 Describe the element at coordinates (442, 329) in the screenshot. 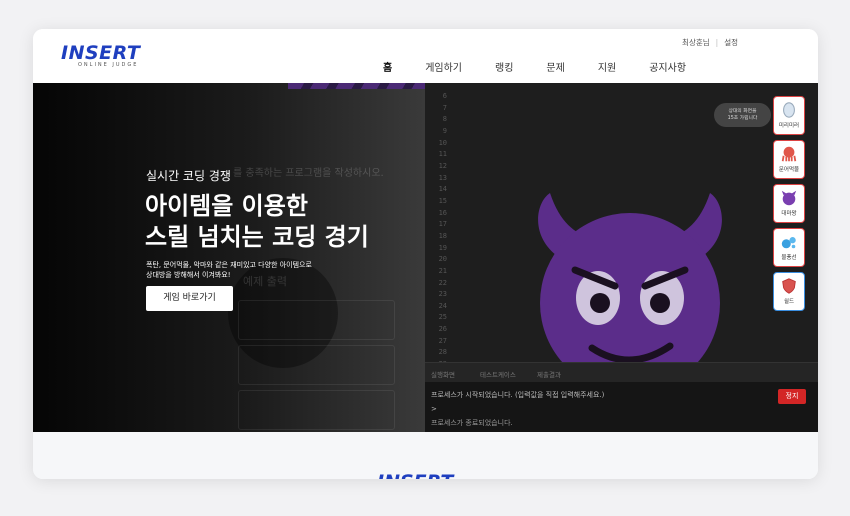

I see `line-number: 26` at that location.